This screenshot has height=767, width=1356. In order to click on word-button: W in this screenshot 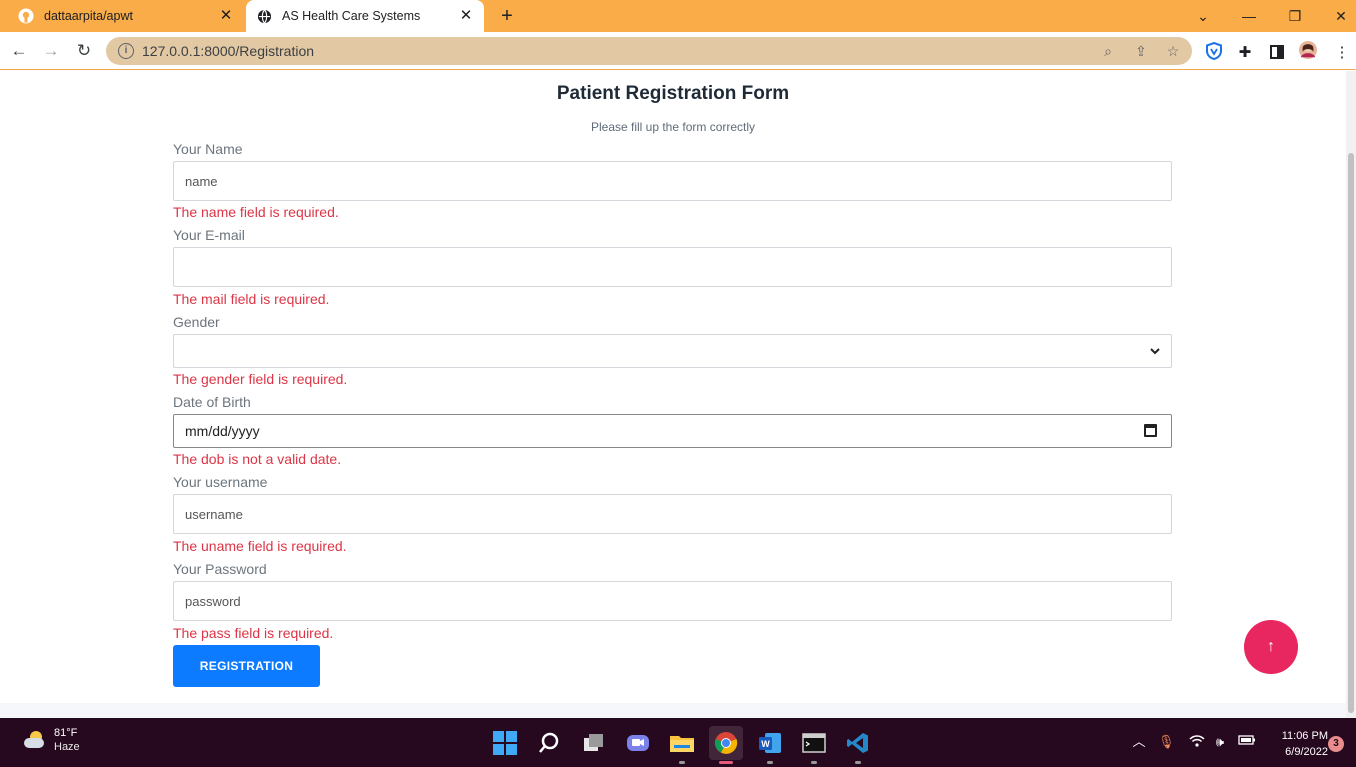, I will do `click(770, 745)`.